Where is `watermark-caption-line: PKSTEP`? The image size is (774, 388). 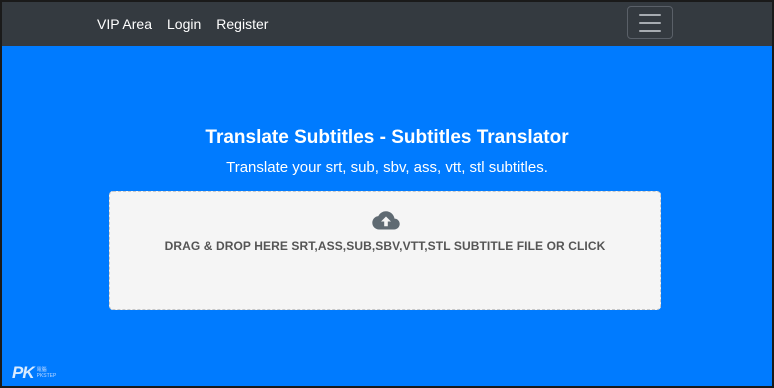
watermark-caption-line: PKSTEP is located at coordinates (46, 376).